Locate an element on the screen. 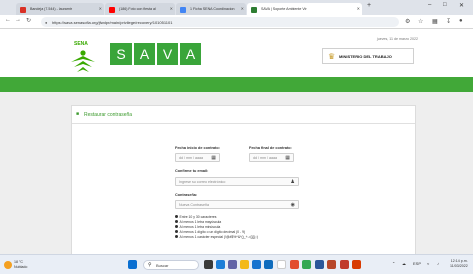 This screenshot has width=473, height=274. sava-letter-a1: A is located at coordinates (144, 54).